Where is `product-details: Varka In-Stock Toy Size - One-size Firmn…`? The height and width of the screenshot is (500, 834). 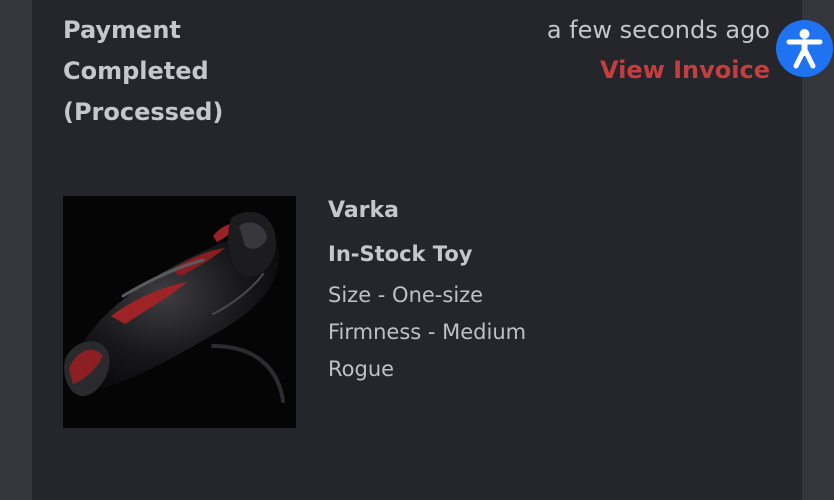
product-details: Varka In-Stock Toy Size - One-size Firmn… is located at coordinates (427, 290).